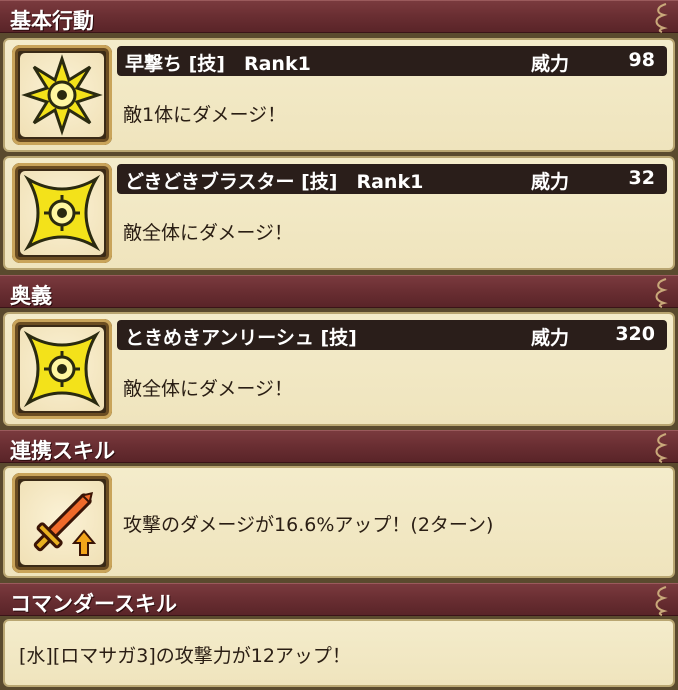 The image size is (678, 690). What do you see at coordinates (52, 21) in the screenshot?
I see `section-title: 基本行動` at bounding box center [52, 21].